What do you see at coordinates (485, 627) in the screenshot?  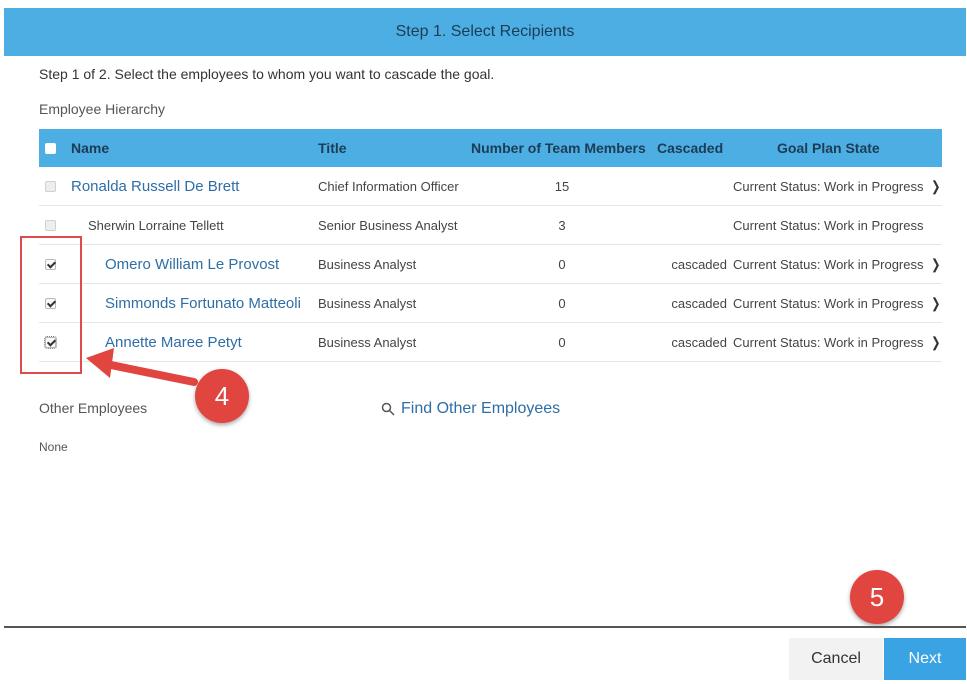 I see `footer-divider` at bounding box center [485, 627].